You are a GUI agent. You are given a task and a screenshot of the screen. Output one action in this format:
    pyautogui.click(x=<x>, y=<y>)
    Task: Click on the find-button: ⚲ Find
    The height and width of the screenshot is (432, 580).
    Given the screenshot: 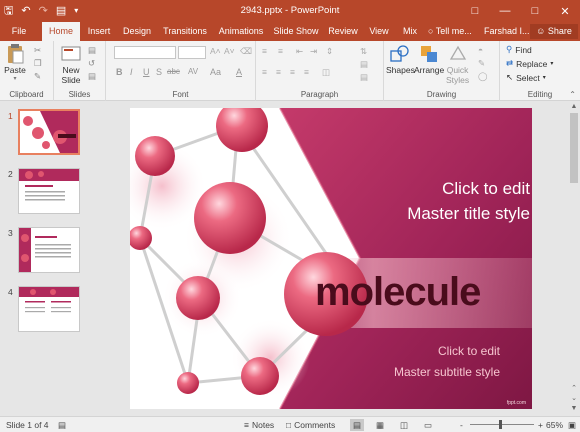 What is the action you would take?
    pyautogui.click(x=519, y=49)
    